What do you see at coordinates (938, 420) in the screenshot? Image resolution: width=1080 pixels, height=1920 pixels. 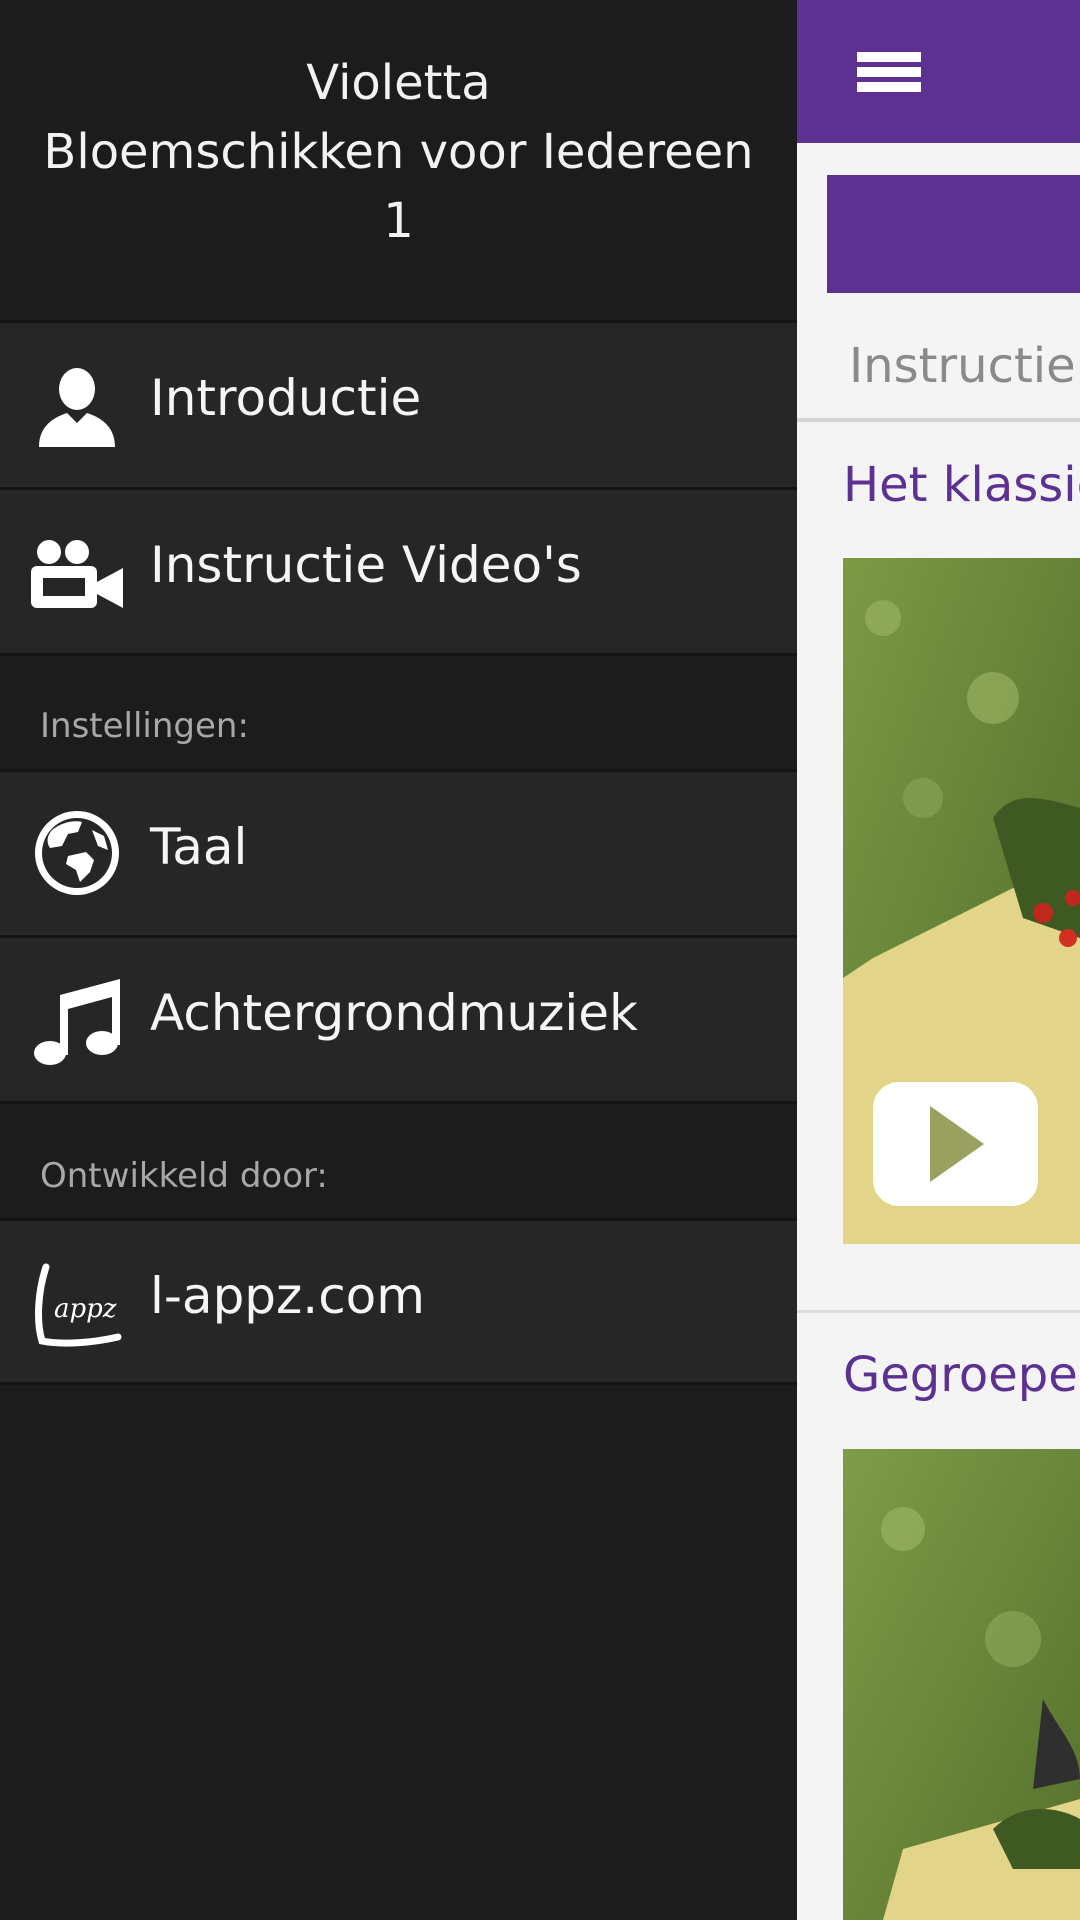 I see `tab-underline` at bounding box center [938, 420].